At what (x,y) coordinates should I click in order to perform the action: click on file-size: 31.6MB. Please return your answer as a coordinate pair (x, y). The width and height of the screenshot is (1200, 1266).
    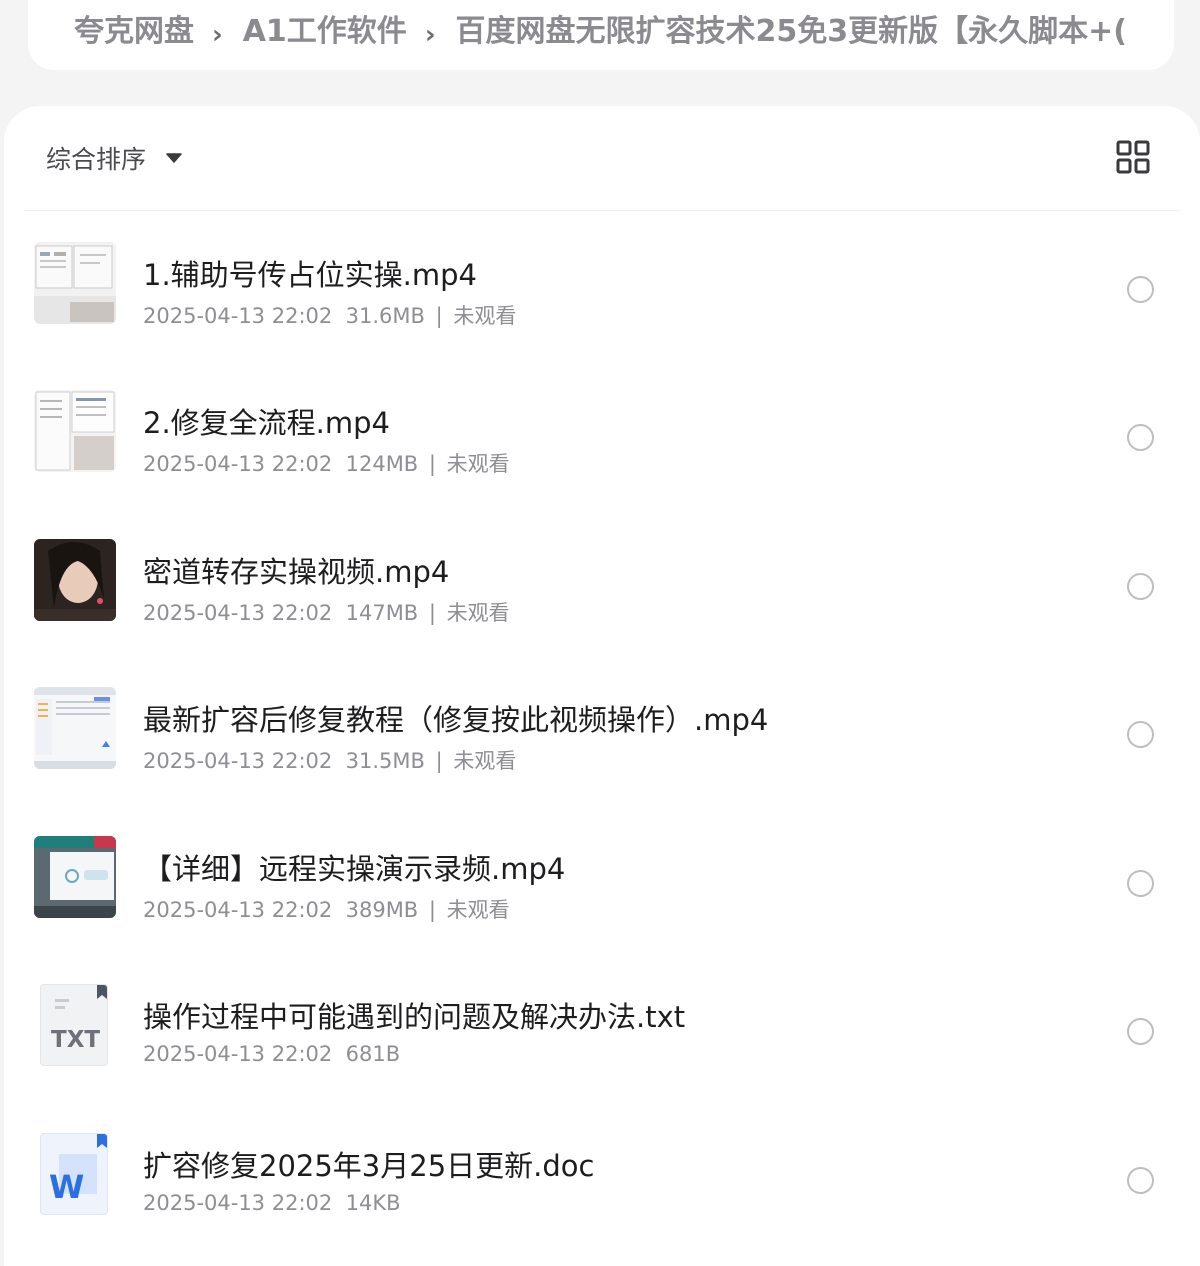
    Looking at the image, I should click on (385, 316).